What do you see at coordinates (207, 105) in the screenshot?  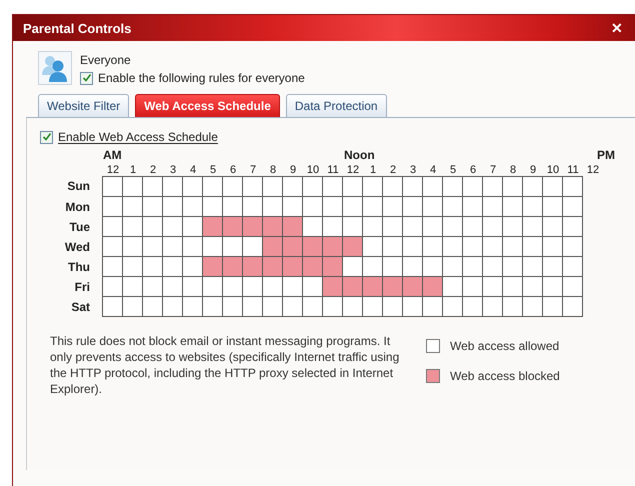 I see `tab: Web Access Schedule` at bounding box center [207, 105].